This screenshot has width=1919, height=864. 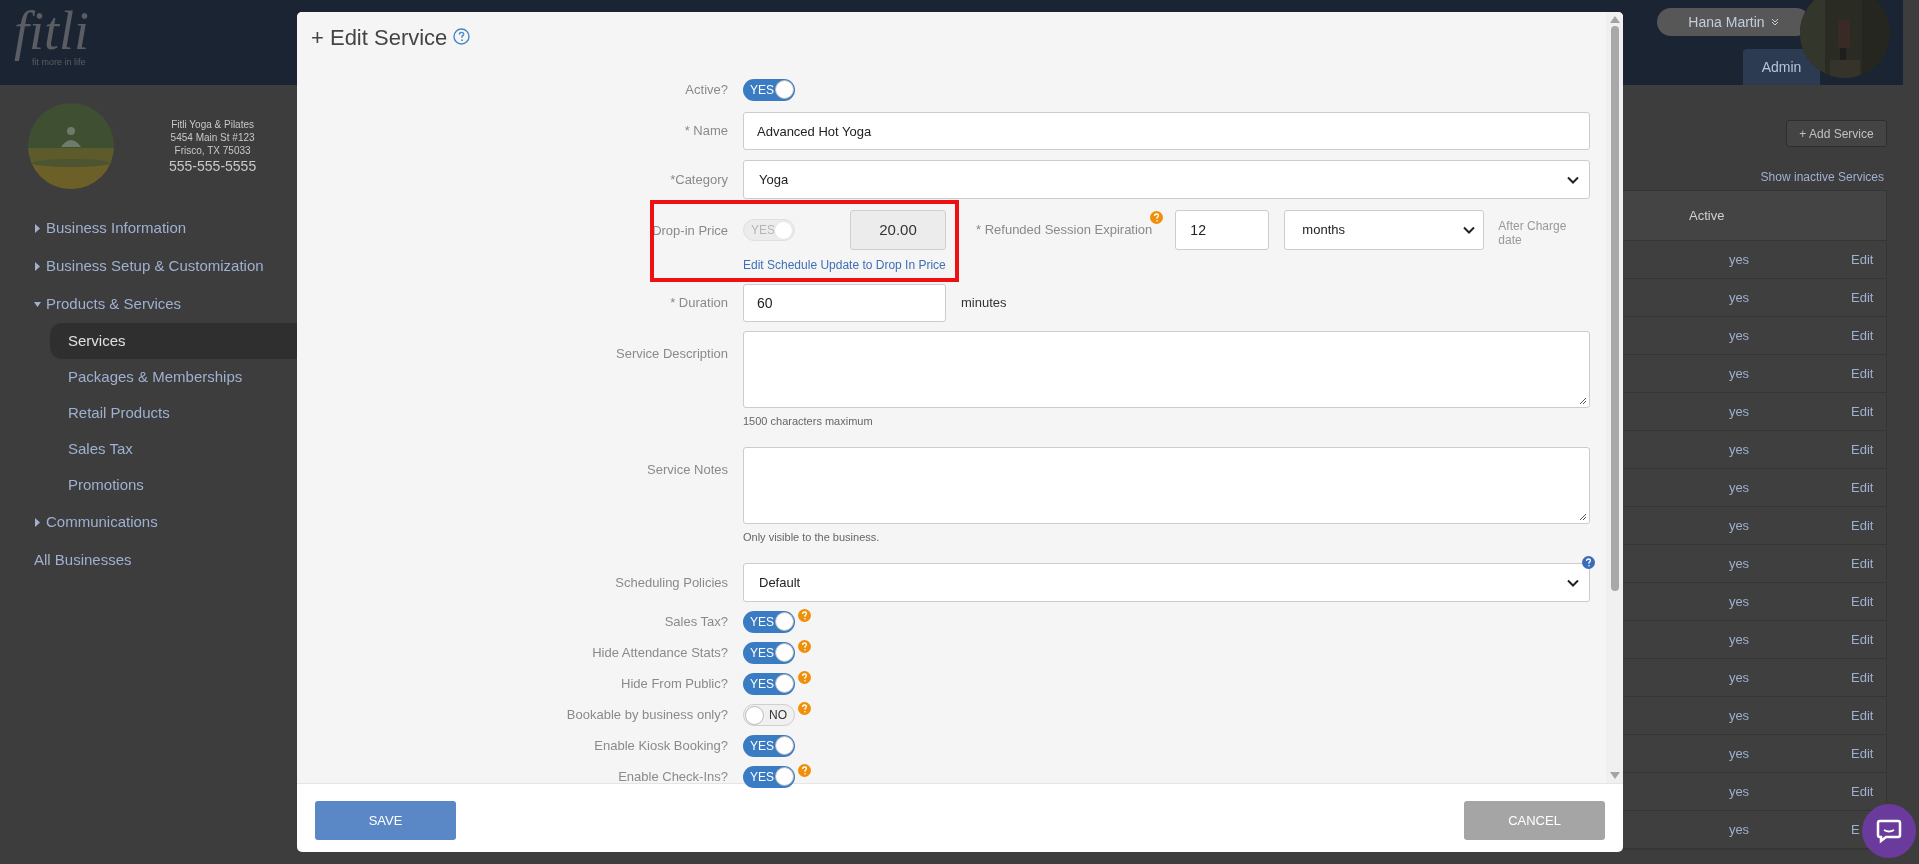 What do you see at coordinates (175, 449) in the screenshot?
I see `sidebar-subitem: Sales Tax` at bounding box center [175, 449].